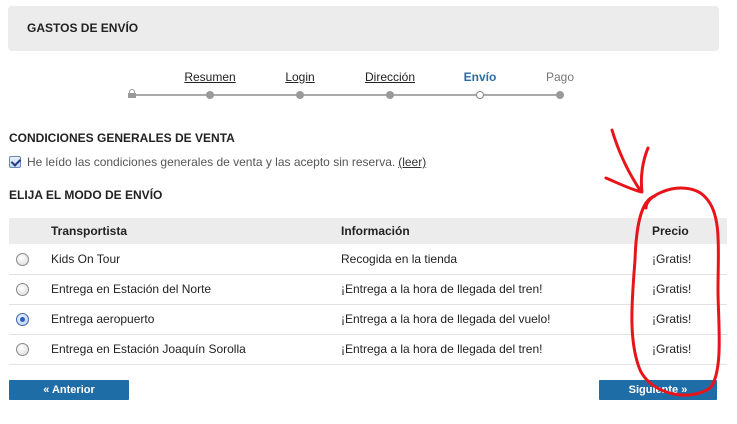 The image size is (737, 424). What do you see at coordinates (83, 28) in the screenshot?
I see `page-title: GASTOS DE ENVÍO` at bounding box center [83, 28].